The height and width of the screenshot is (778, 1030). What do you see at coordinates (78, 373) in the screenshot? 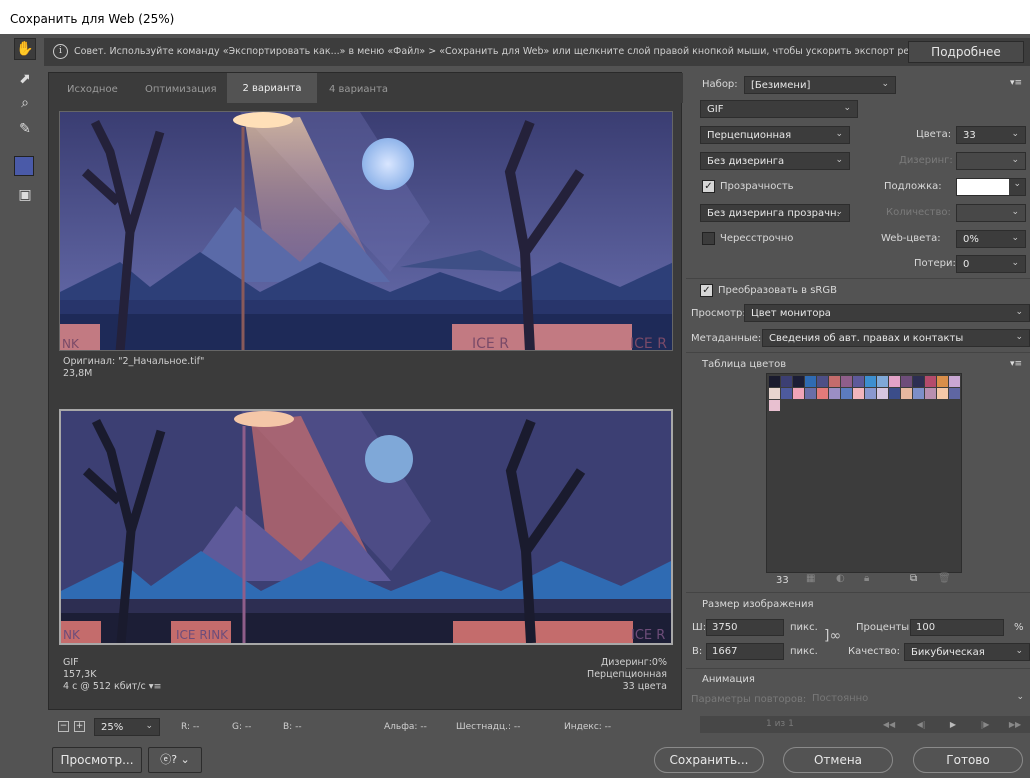
I see `original-file-size: 23,8M` at bounding box center [78, 373].